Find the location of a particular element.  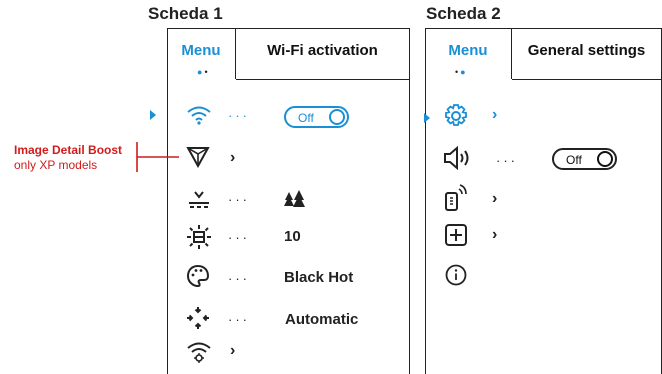

brightness-icon is located at coordinates (199, 237).